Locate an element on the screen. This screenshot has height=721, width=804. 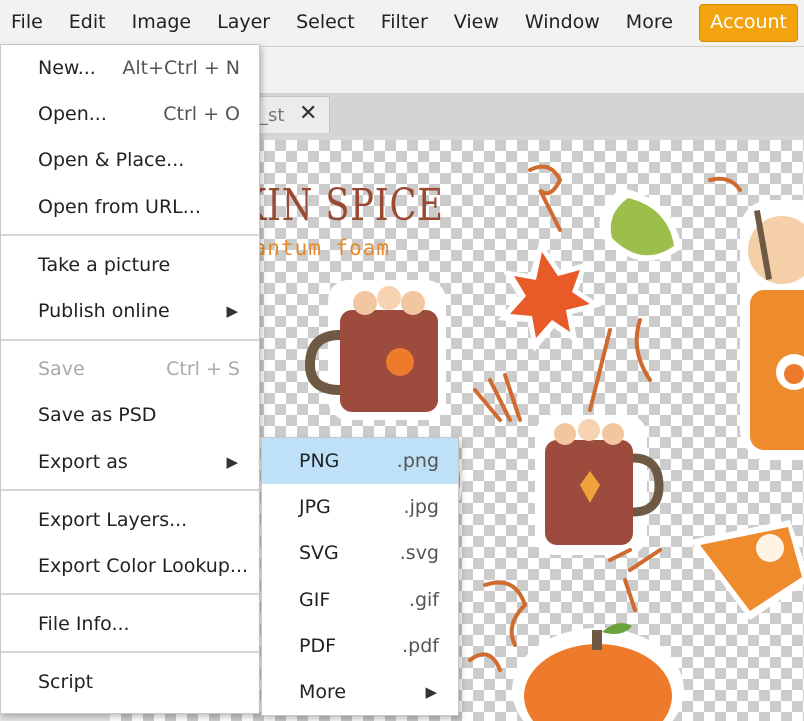
menu-select: Select is located at coordinates (325, 23).